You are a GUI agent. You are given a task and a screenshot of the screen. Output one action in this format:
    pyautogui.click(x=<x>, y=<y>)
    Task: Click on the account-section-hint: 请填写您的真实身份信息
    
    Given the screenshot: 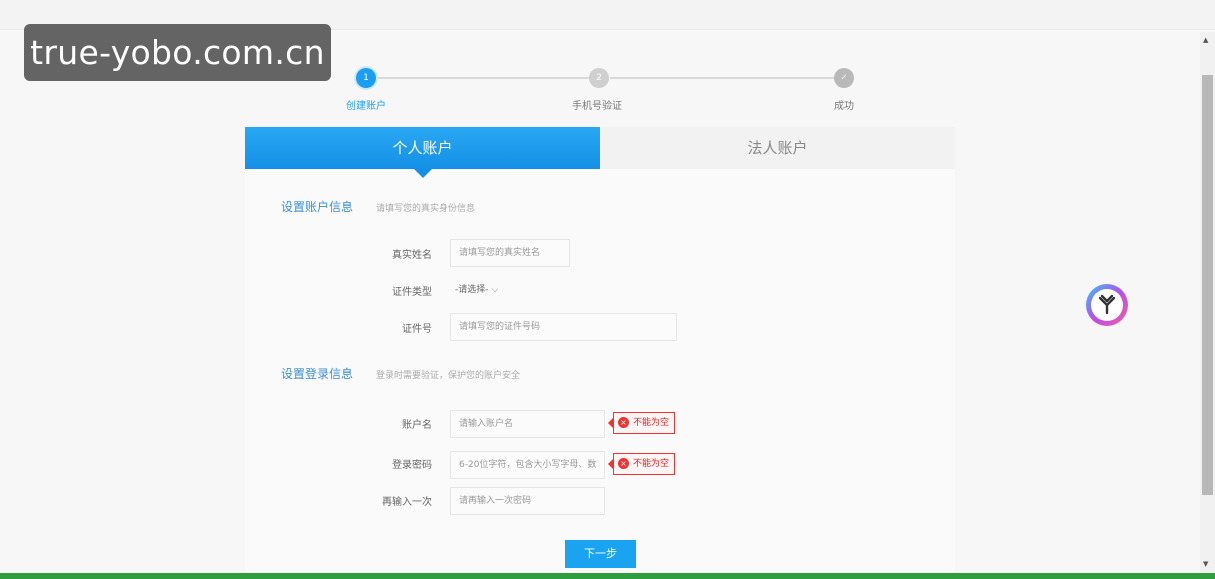 What is the action you would take?
    pyautogui.click(x=426, y=209)
    